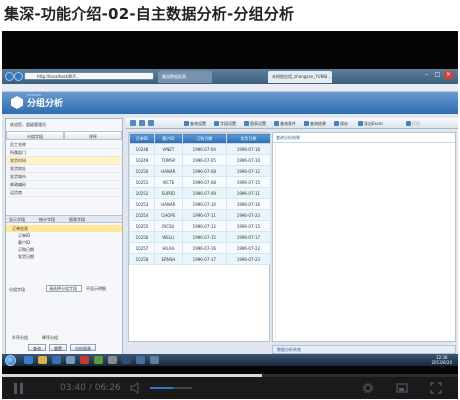  Describe the element at coordinates (136, 388) in the screenshot. I see `volume-icon` at that location.